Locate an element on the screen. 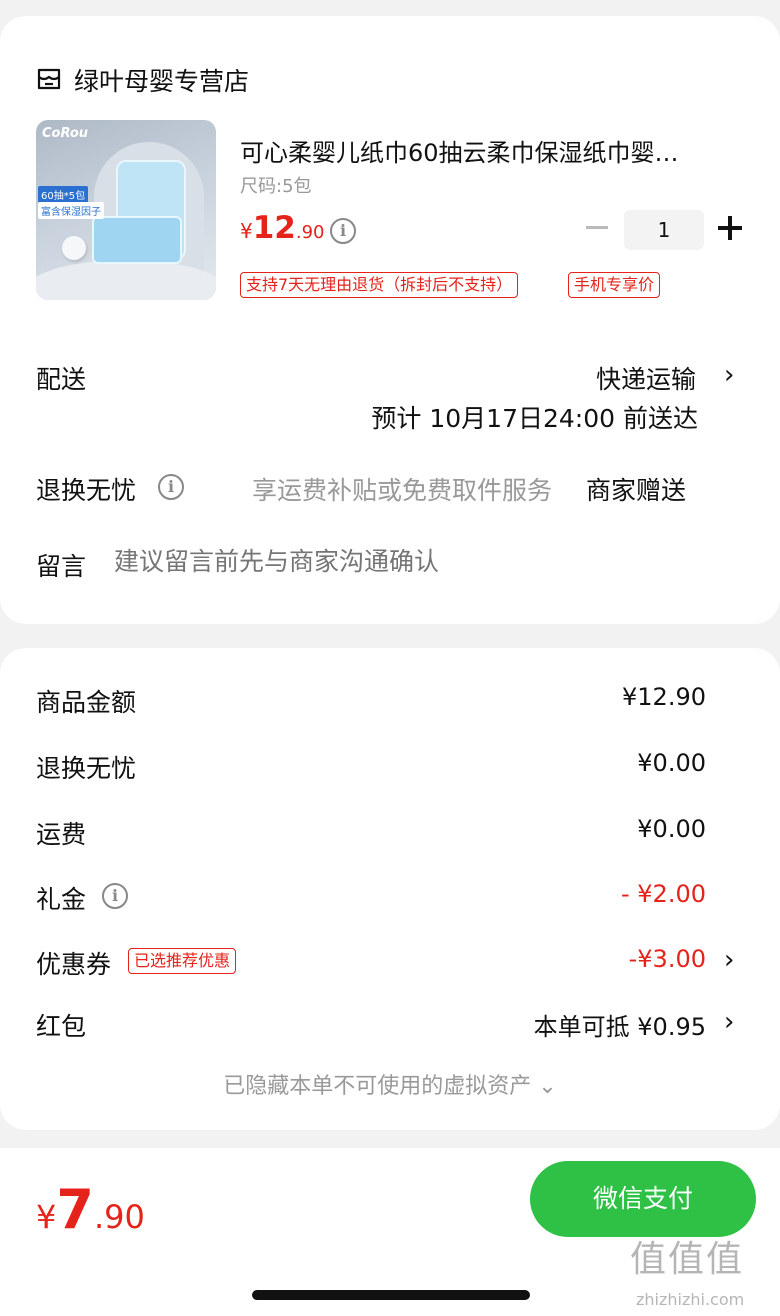  return-service-desc: 享运费补贴或免费取件服务 is located at coordinates (402, 490).